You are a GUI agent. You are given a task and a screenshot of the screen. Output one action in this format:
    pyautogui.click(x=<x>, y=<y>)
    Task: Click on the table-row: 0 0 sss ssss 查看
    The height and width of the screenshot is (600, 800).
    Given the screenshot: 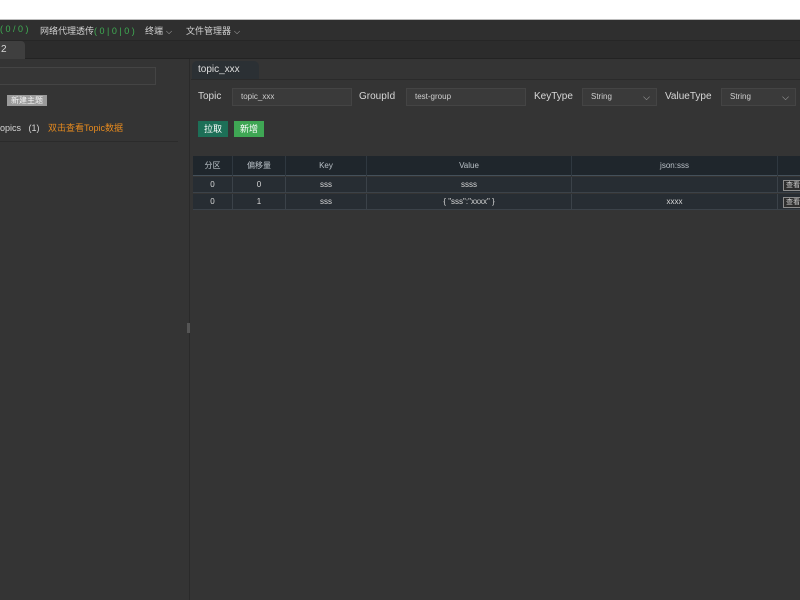 What is the action you would take?
    pyautogui.click(x=496, y=185)
    